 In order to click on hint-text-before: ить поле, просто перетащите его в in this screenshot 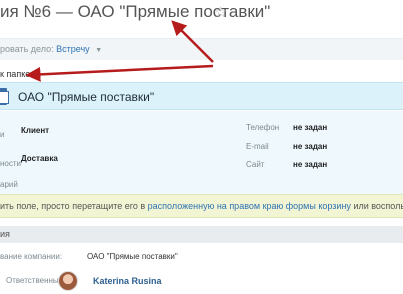, I will do `click(73, 206)`.